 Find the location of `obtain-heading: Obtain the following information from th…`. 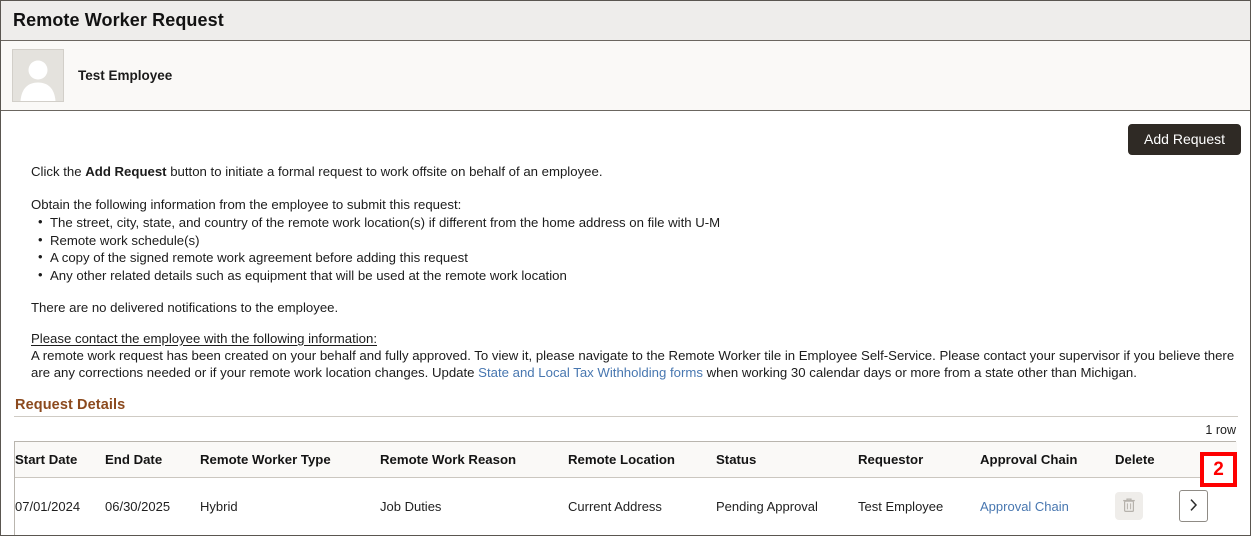

obtain-heading: Obtain the following information from th… is located at coordinates (246, 204).